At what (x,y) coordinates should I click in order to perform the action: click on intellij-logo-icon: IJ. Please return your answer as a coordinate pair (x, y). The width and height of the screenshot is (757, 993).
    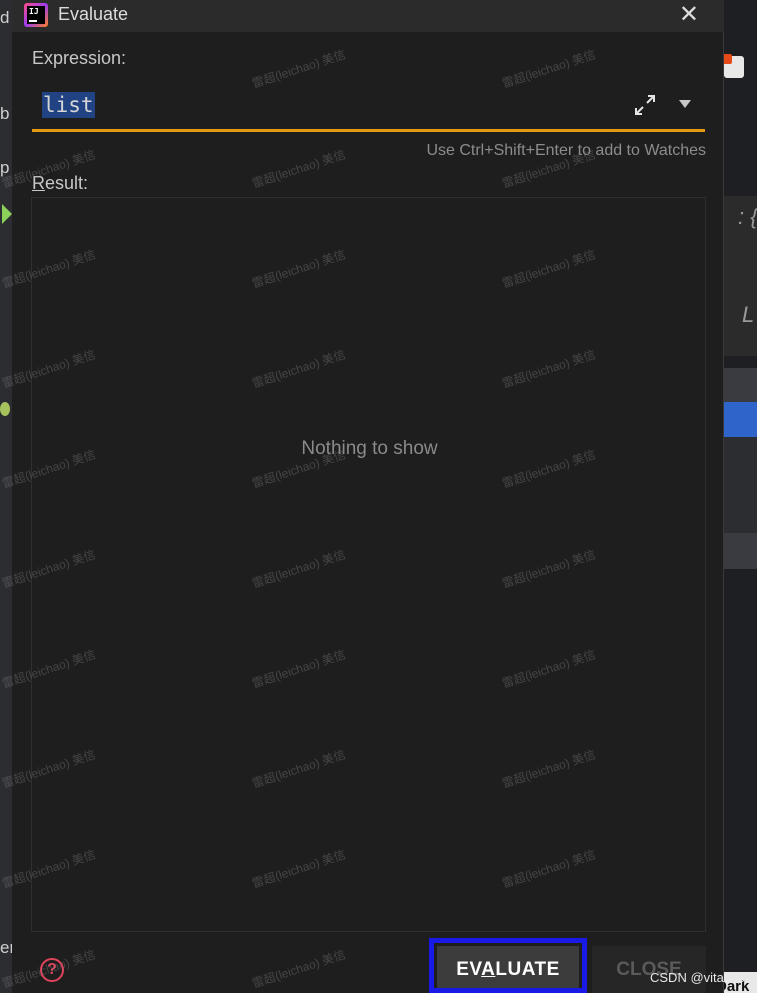
    Looking at the image, I should click on (36, 15).